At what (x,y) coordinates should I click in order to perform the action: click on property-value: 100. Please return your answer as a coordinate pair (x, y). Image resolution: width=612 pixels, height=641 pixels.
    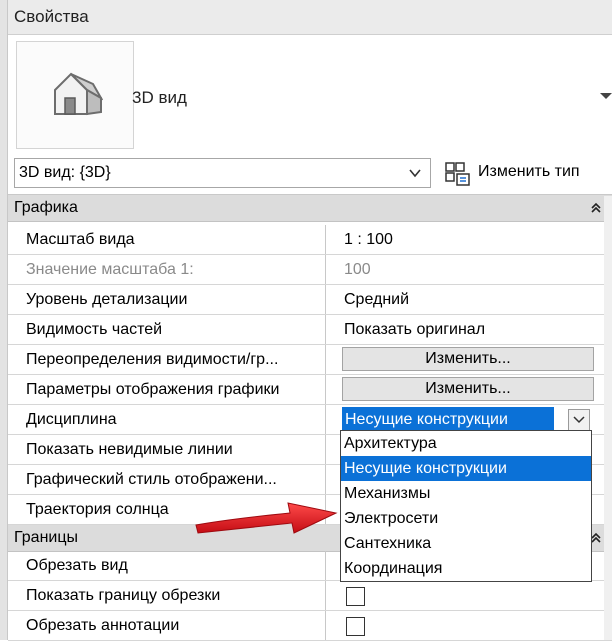
    Looking at the image, I should click on (357, 269).